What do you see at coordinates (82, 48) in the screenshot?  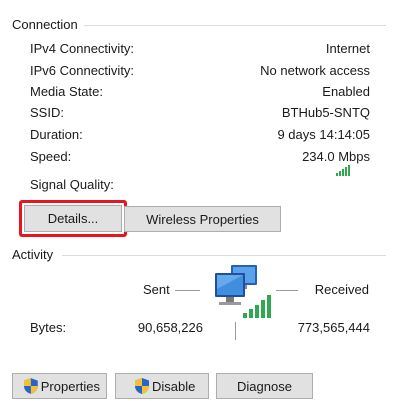 I see `ipv4-label: IPv4 Connectivity:` at bounding box center [82, 48].